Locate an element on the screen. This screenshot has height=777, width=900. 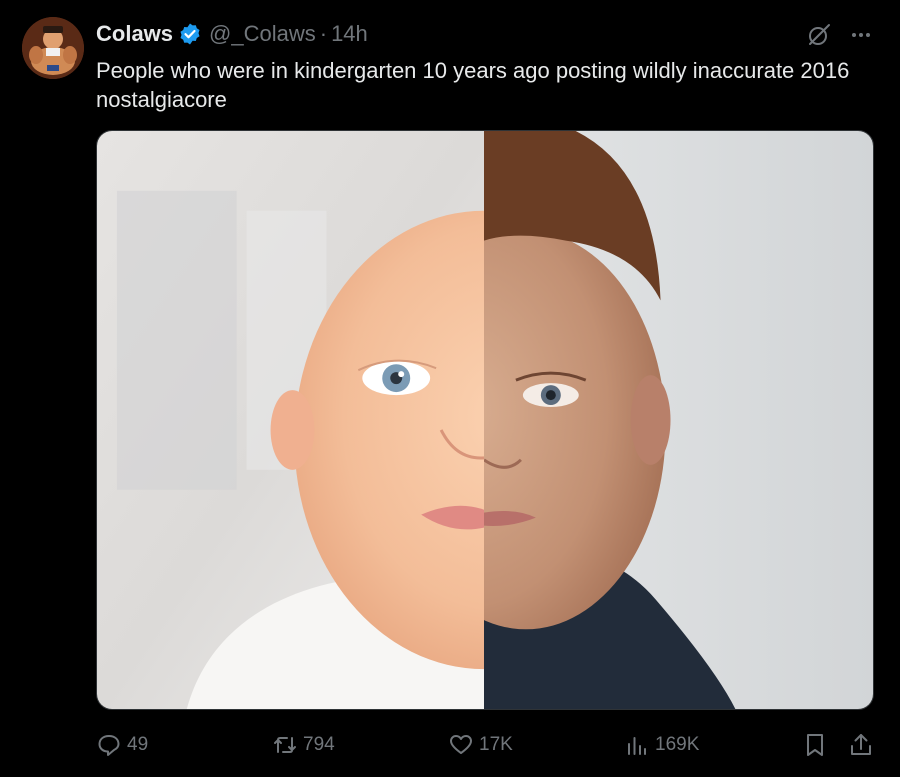
display-name: Colaws is located at coordinates (134, 34).